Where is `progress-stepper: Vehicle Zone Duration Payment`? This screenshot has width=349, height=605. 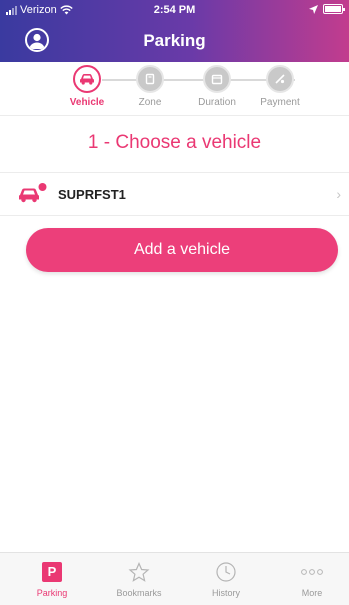 progress-stepper: Vehicle Zone Duration Payment is located at coordinates (174, 89).